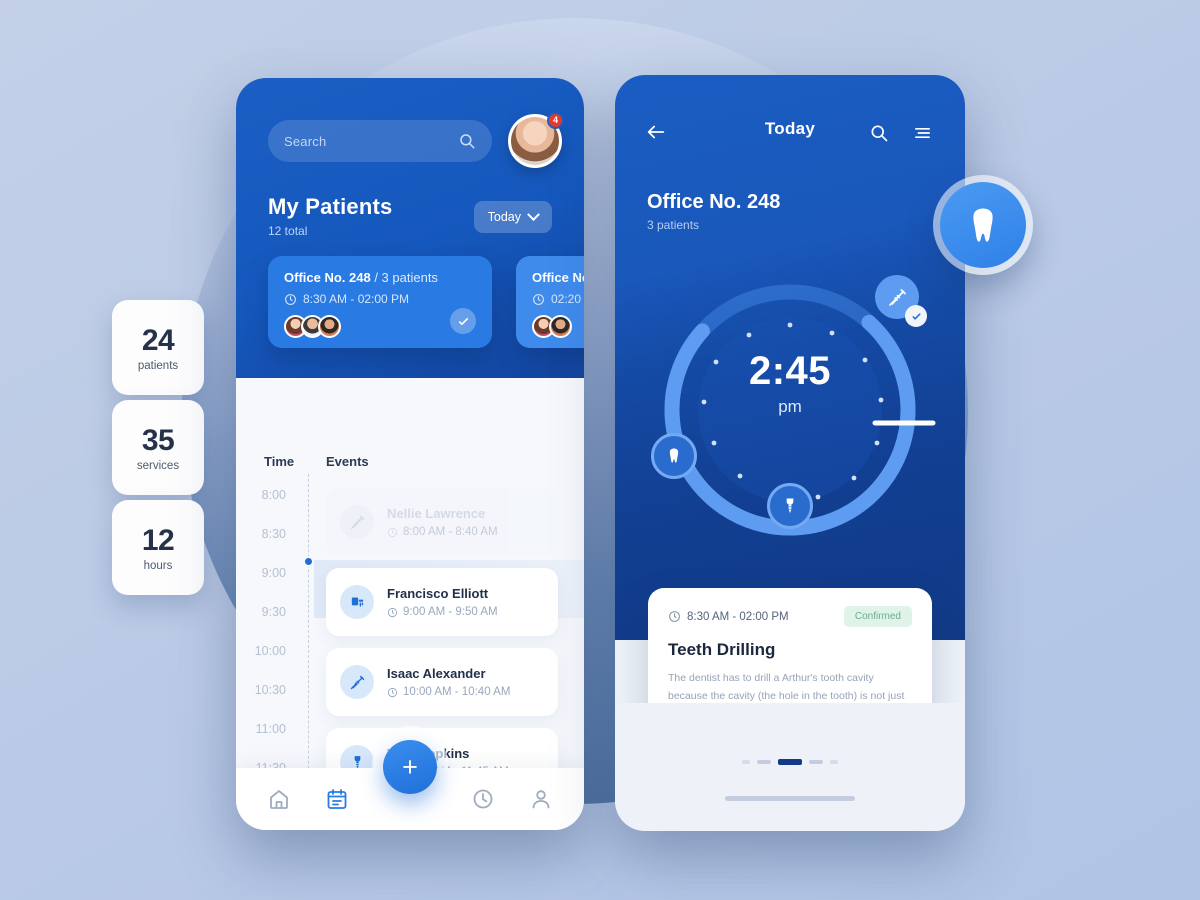 This screenshot has width=1200, height=900. I want to click on tooth-badge-floating, so click(983, 225).